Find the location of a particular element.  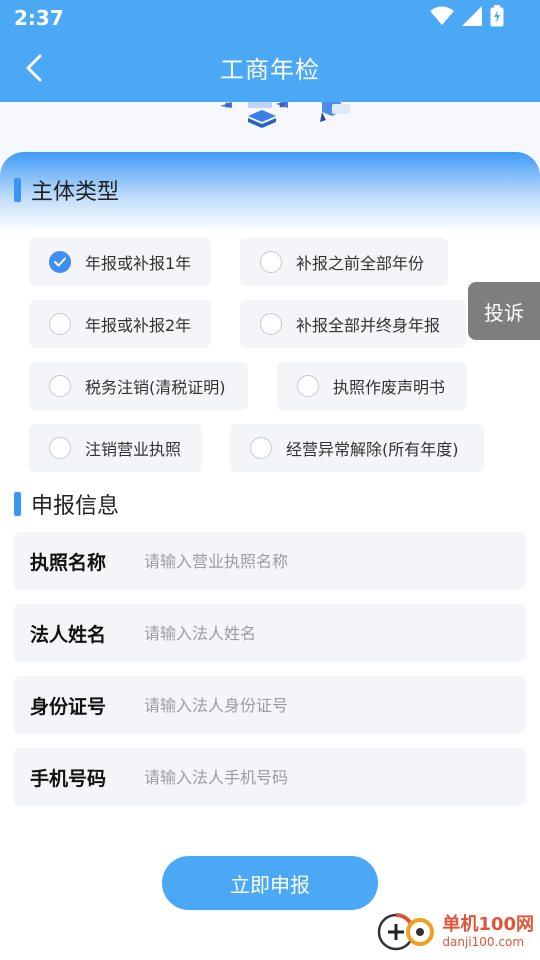

option-label: 年报或补报2年 is located at coordinates (138, 325).